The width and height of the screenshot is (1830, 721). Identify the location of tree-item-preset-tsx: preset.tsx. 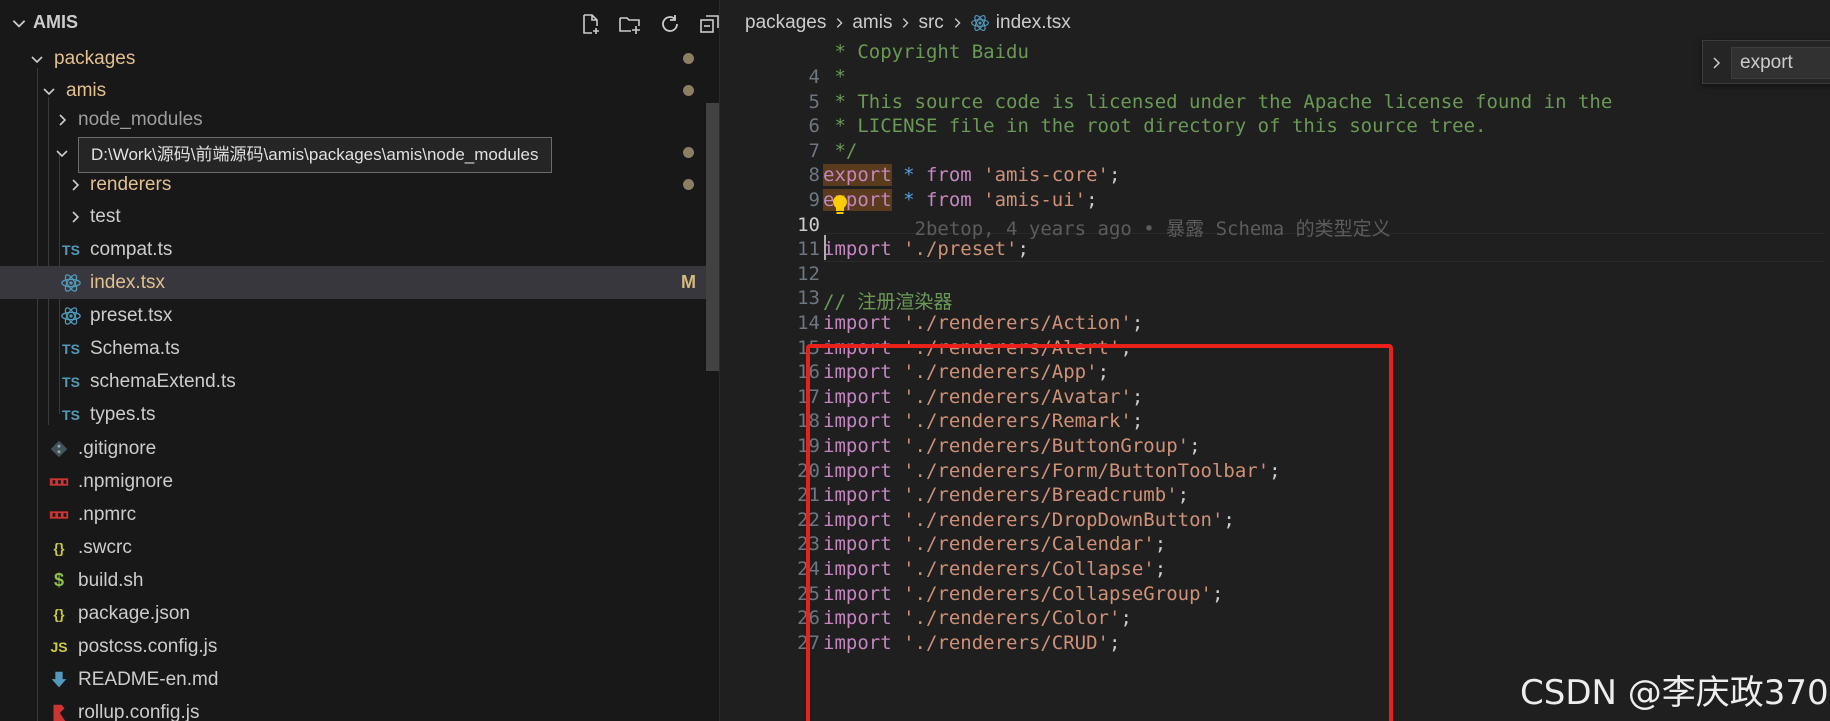
(353, 315).